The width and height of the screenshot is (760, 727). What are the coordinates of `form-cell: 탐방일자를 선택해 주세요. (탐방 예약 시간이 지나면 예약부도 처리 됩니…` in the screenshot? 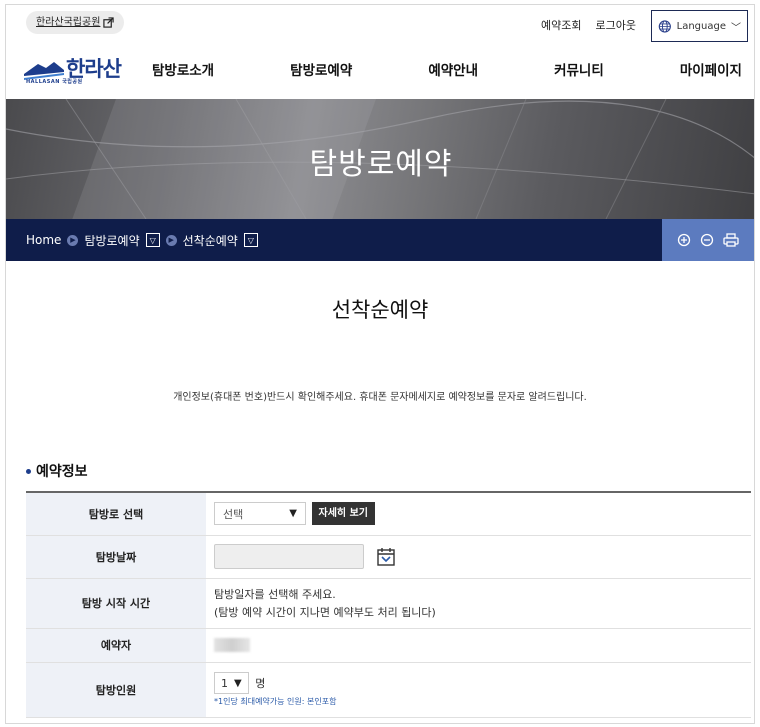 It's located at (478, 603).